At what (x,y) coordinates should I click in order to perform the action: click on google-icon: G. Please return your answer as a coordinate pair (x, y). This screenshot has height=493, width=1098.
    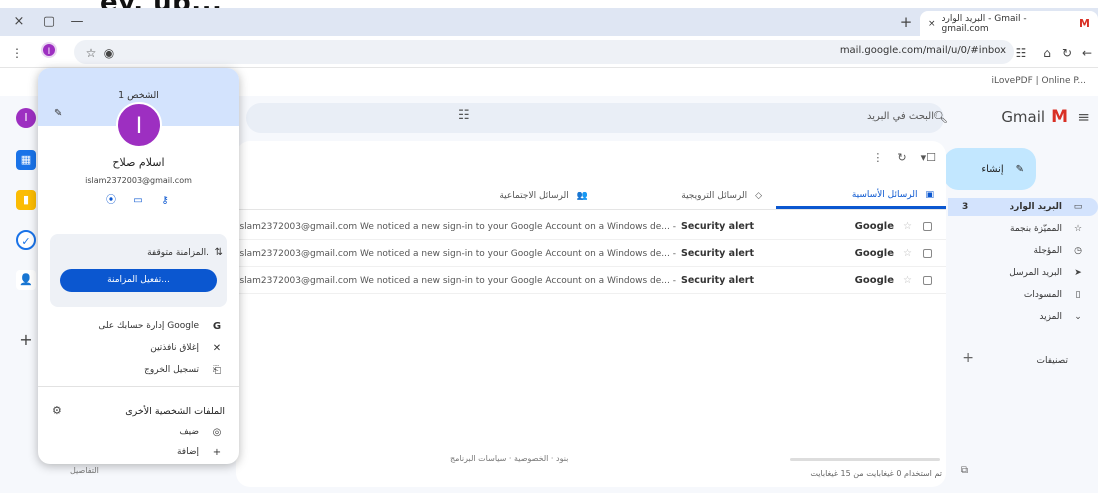
    Looking at the image, I should click on (217, 326).